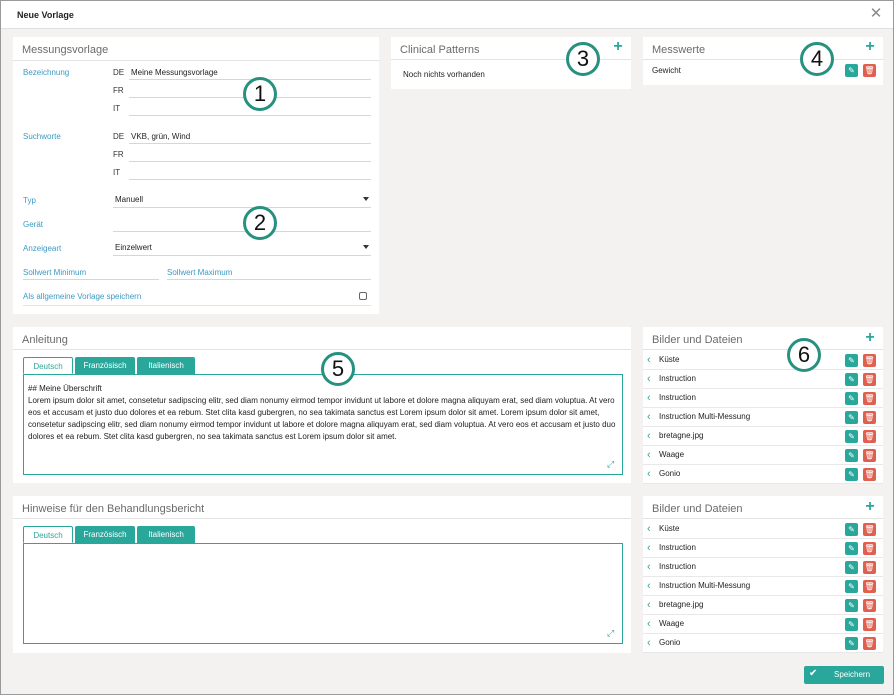 The height and width of the screenshot is (695, 894). I want to click on lang-de-label: DE, so click(119, 136).